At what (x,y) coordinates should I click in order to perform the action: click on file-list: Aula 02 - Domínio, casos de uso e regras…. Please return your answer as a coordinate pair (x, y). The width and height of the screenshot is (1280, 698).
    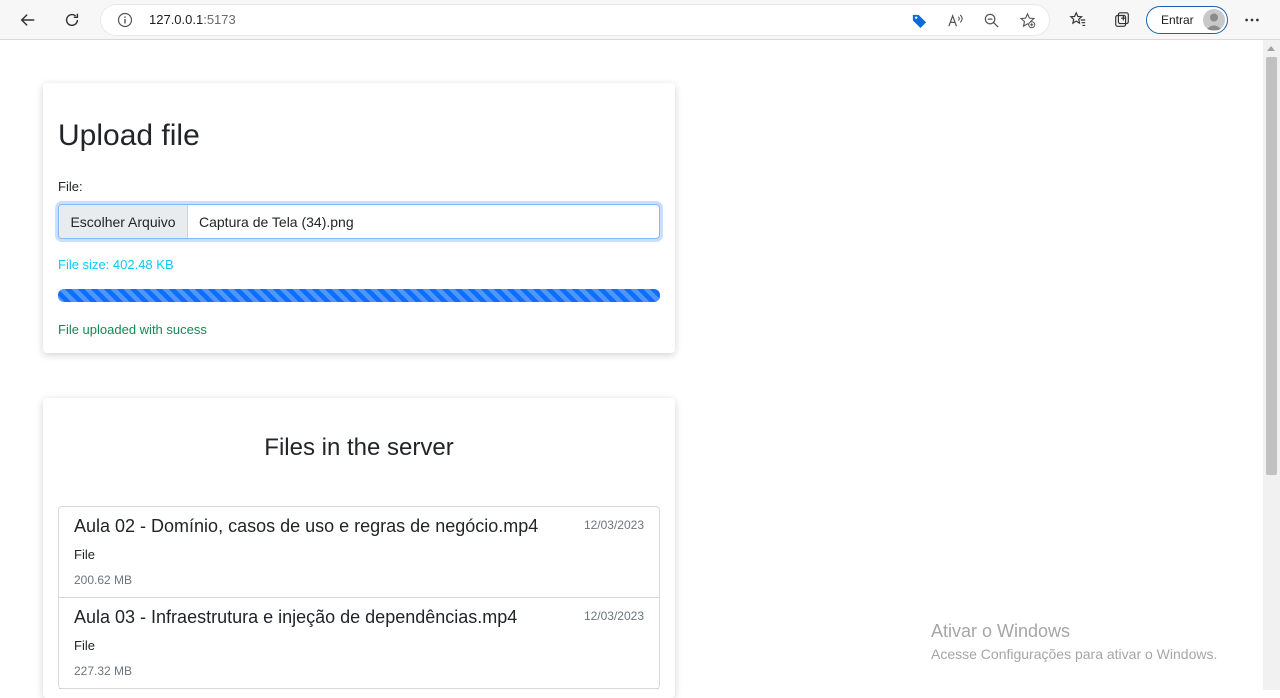
    Looking at the image, I should click on (359, 597).